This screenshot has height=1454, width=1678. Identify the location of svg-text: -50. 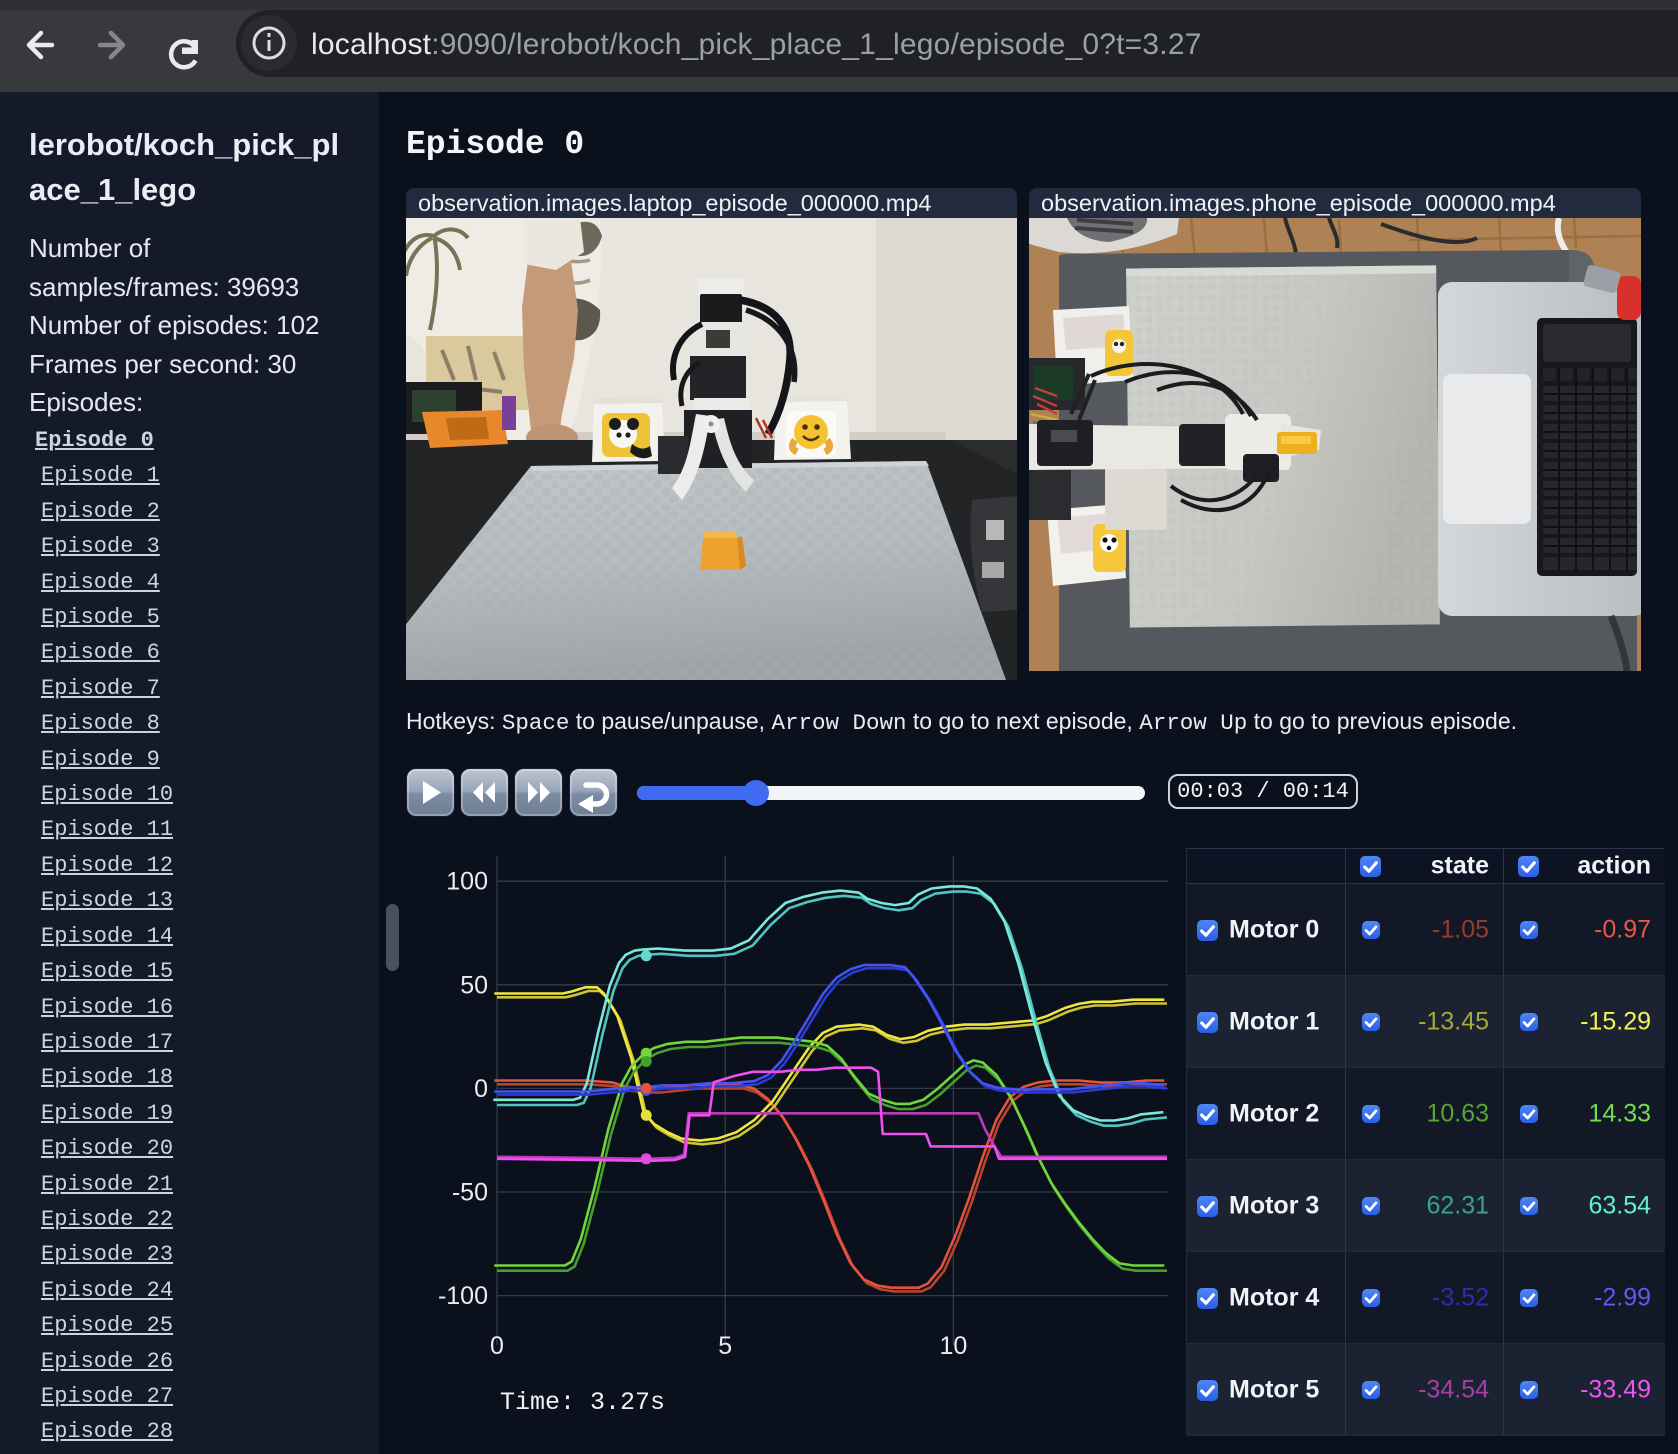
(470, 1193).